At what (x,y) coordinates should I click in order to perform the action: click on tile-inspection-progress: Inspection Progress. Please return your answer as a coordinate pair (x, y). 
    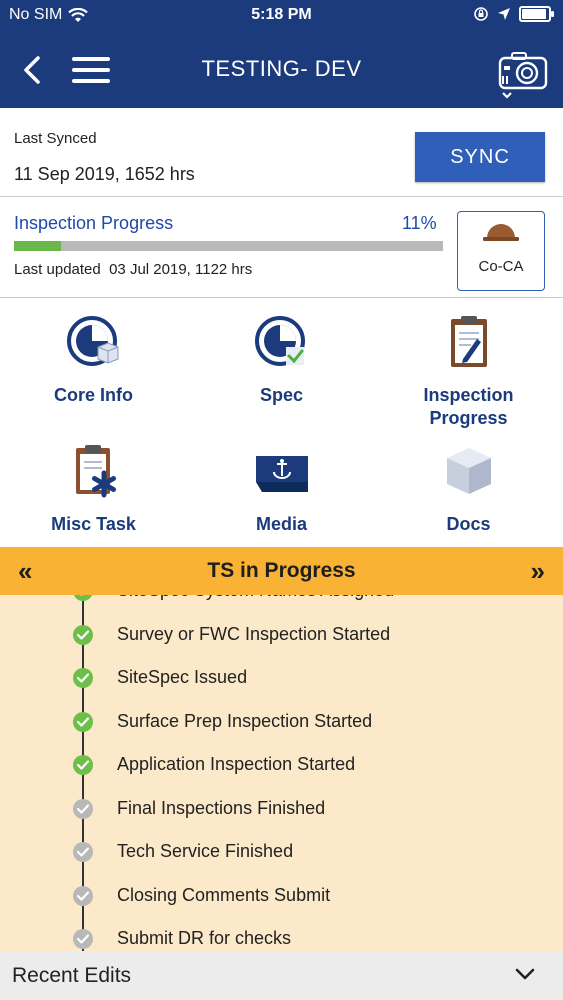
    Looking at the image, I should click on (468, 371).